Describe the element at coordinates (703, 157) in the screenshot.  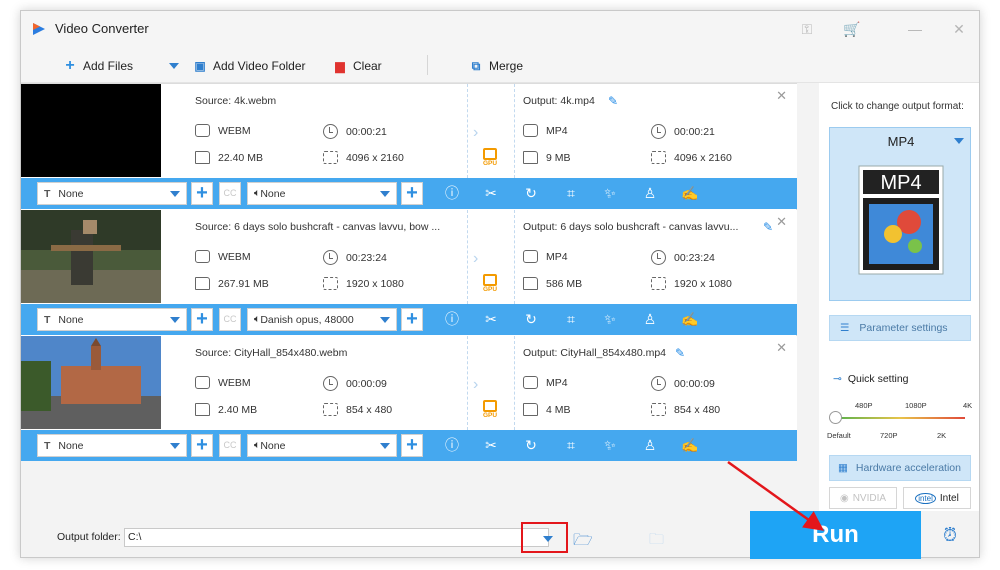
I see `out-resolution: 4096 x 2160` at that location.